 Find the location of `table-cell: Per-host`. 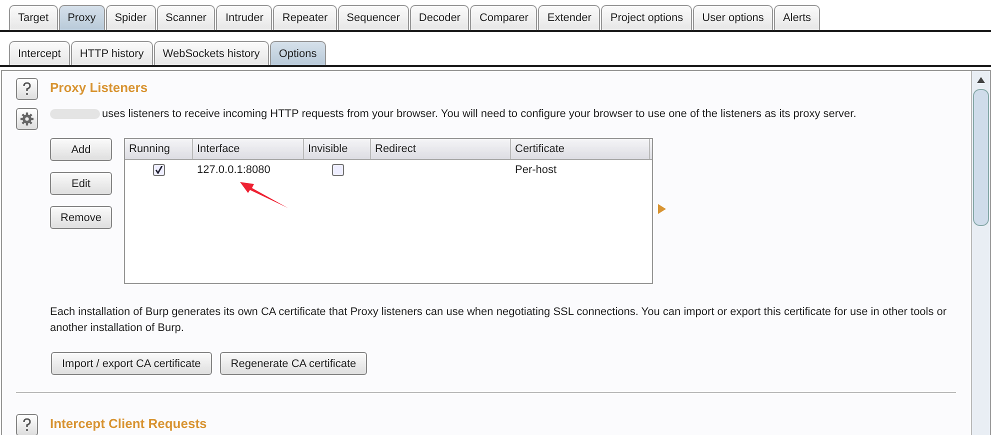

table-cell: Per-host is located at coordinates (536, 170).